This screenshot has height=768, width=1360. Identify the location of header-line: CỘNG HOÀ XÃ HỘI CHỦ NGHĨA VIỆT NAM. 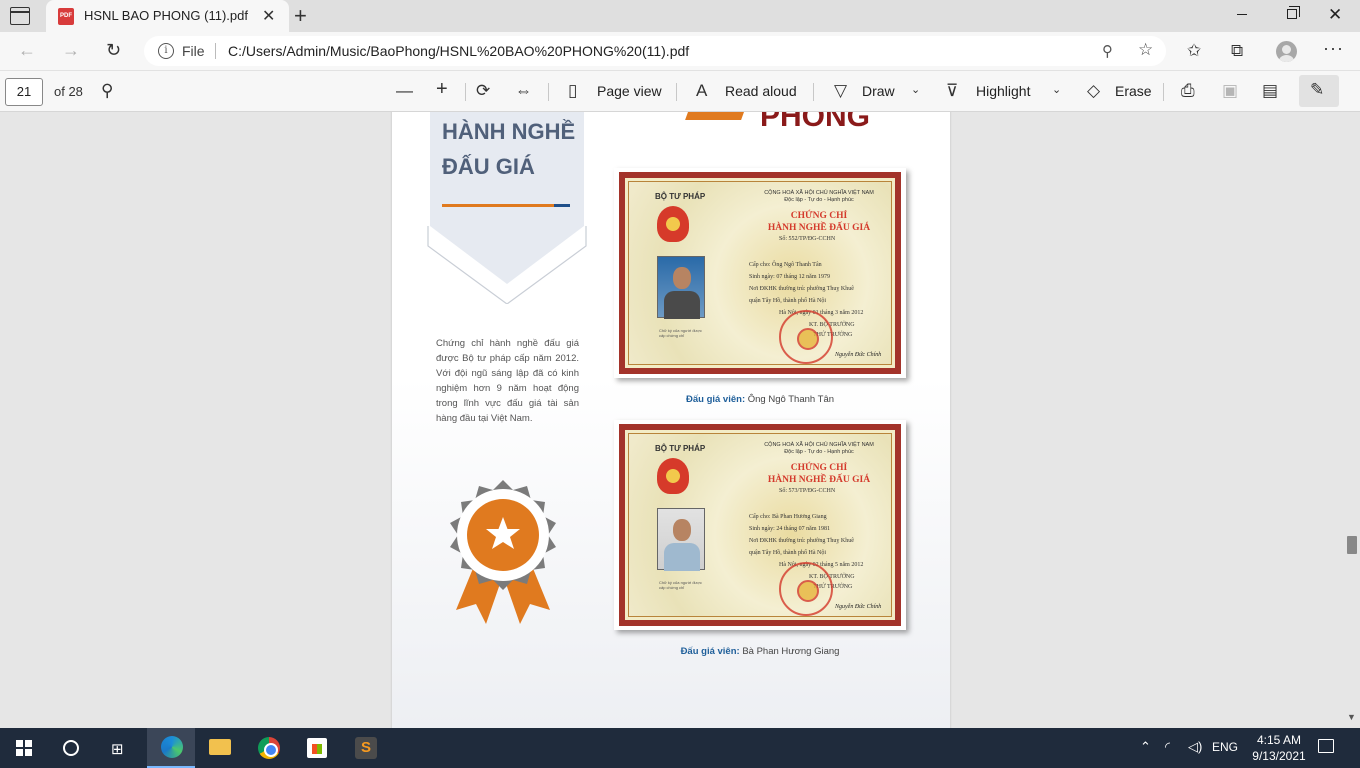
(819, 193).